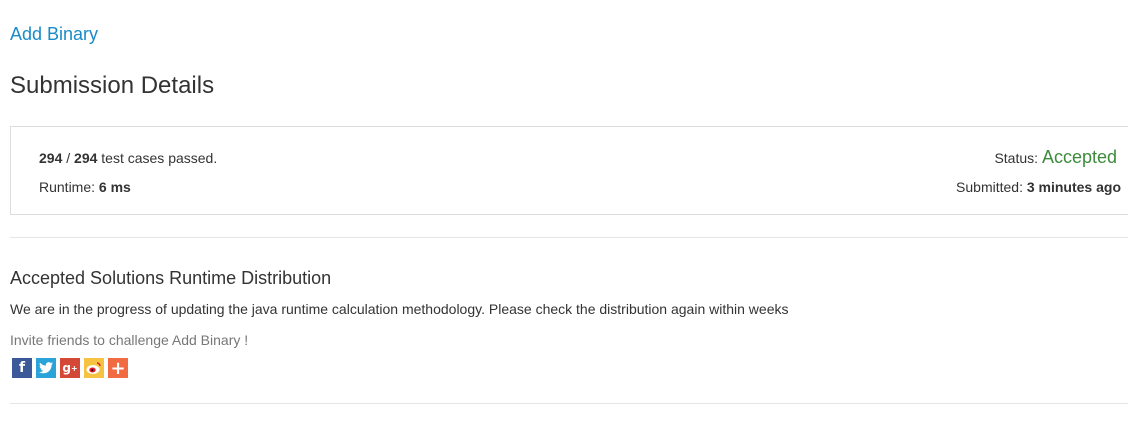 Image resolution: width=1128 pixels, height=432 pixels. I want to click on problem-link: Add Binary, so click(54, 34).